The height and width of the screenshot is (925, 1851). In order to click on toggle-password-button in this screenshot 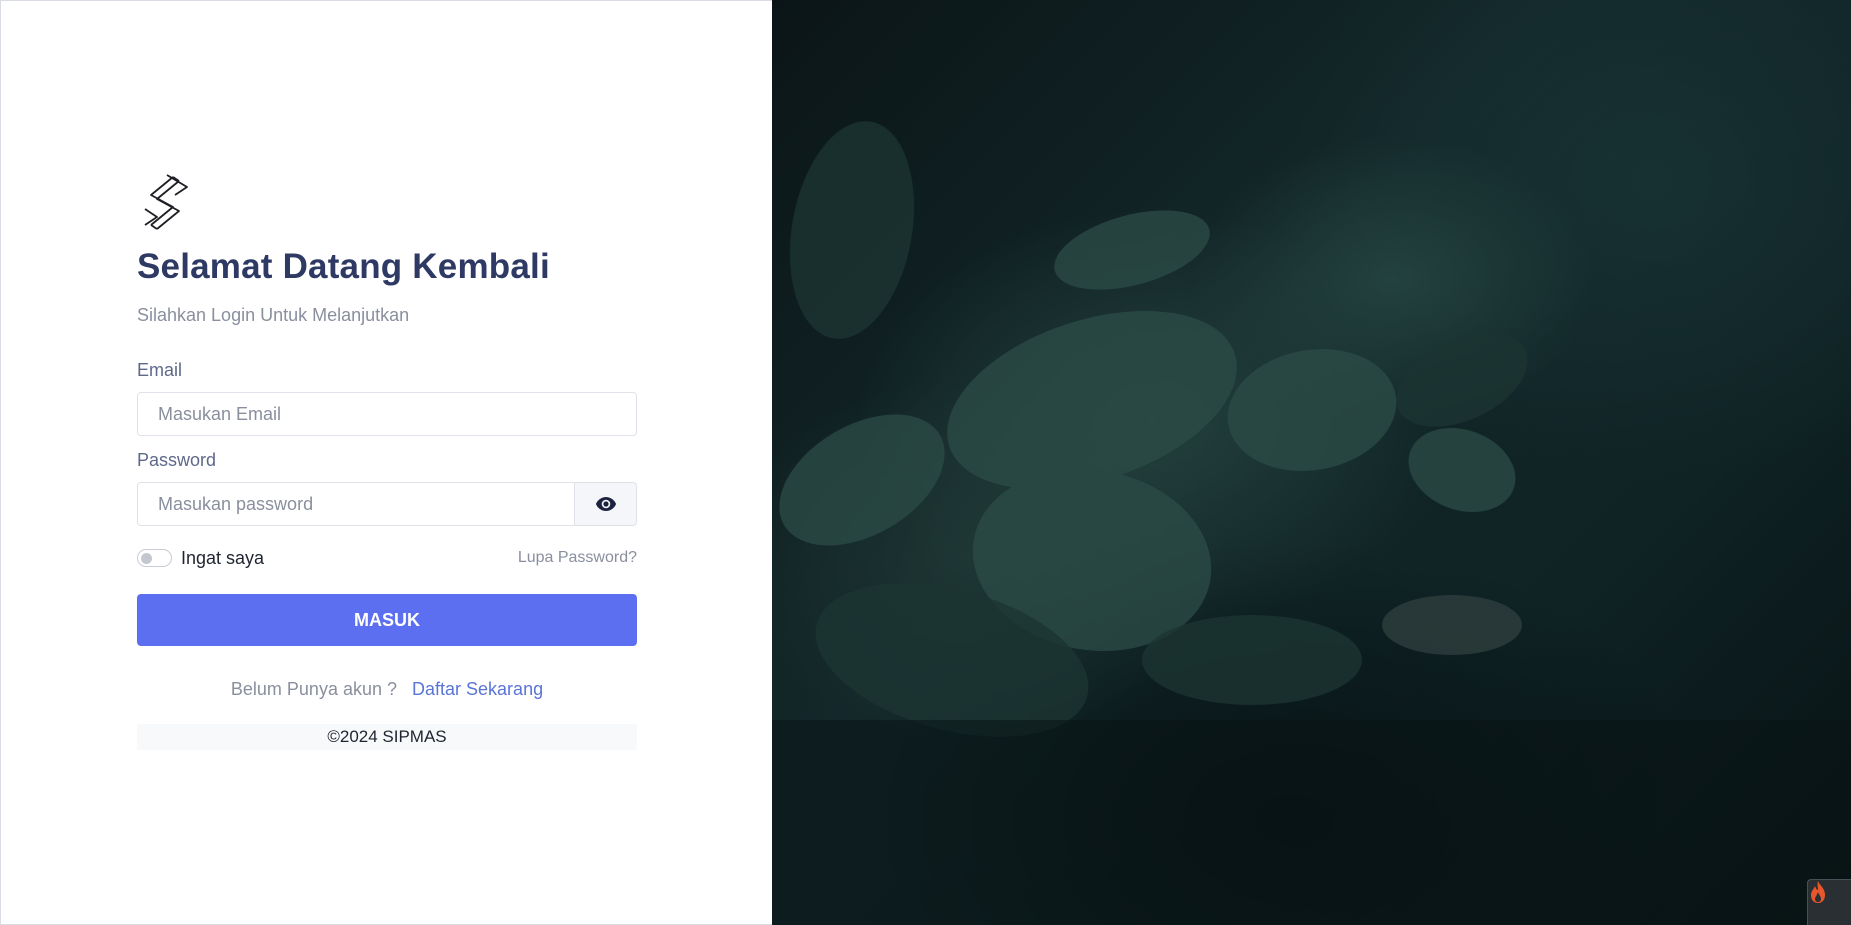, I will do `click(606, 504)`.